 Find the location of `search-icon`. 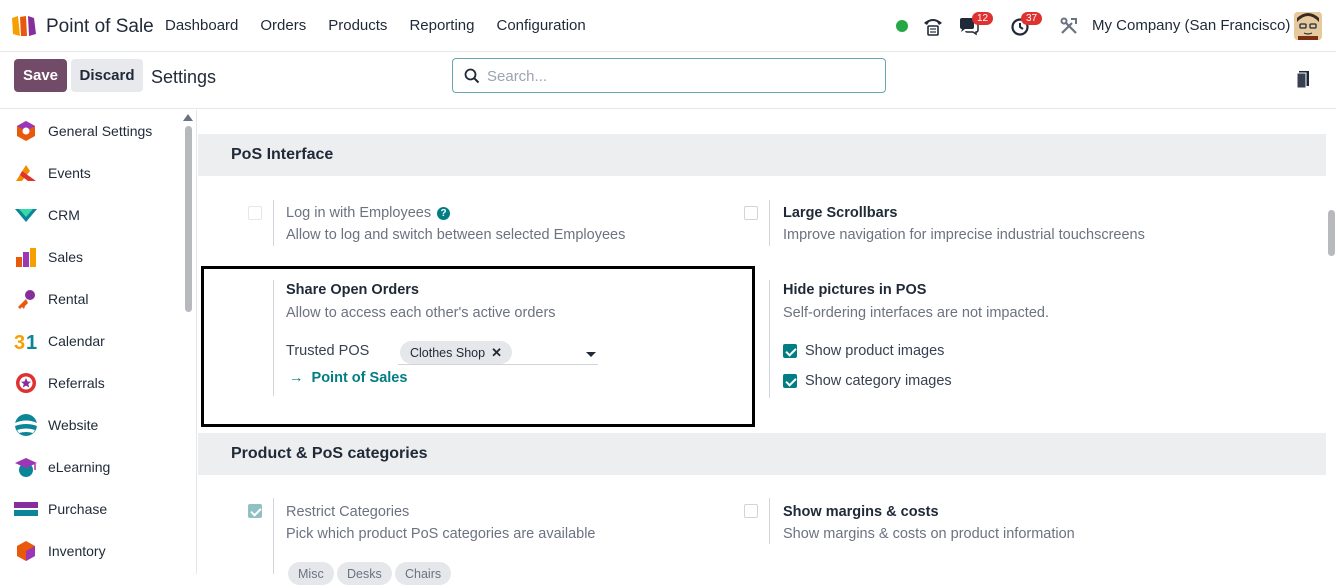

search-icon is located at coordinates (472, 76).